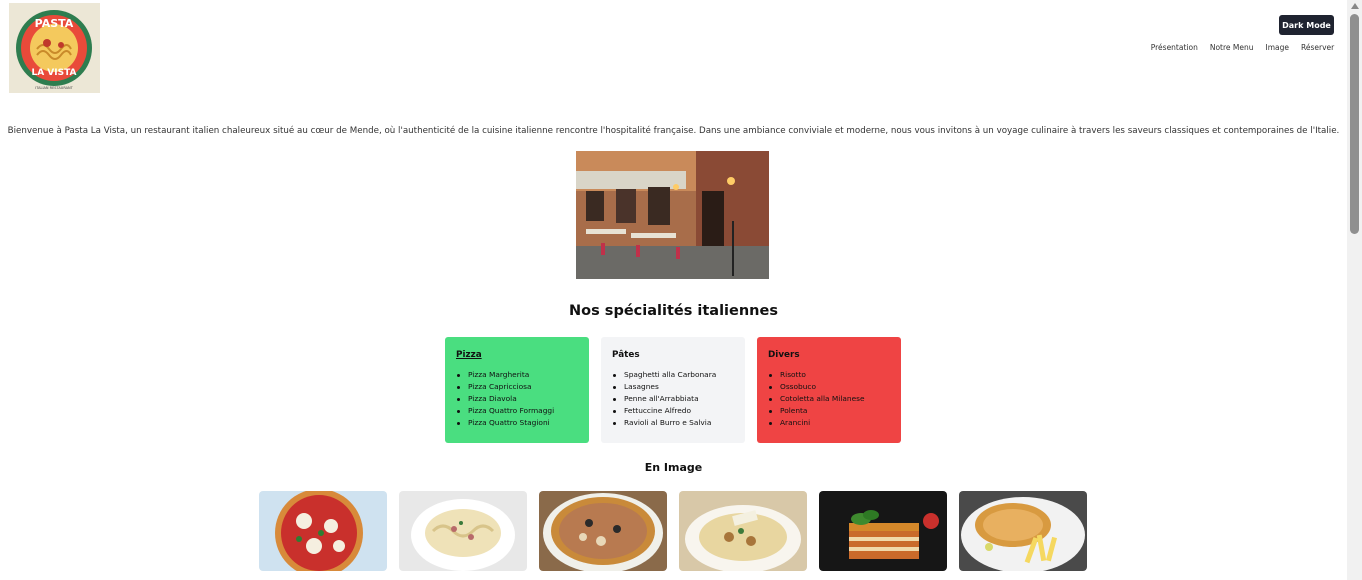 The height and width of the screenshot is (580, 1362). I want to click on menu-card-title: Pizza, so click(517, 355).